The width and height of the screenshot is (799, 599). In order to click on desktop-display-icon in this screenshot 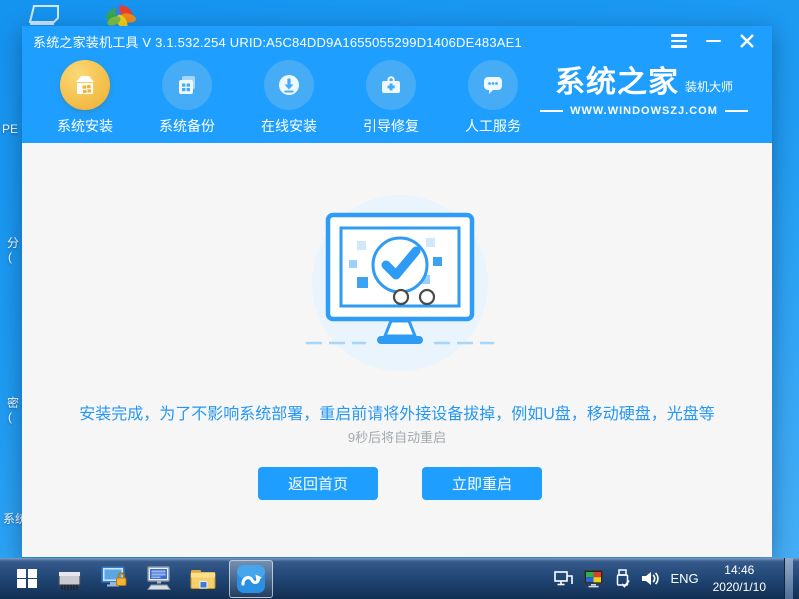, I will do `click(44, 16)`.